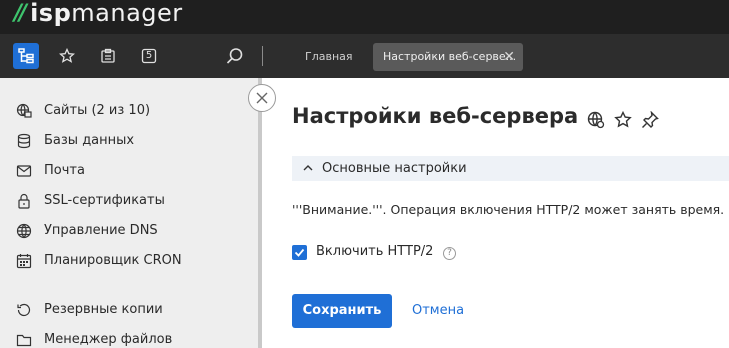  What do you see at coordinates (127, 13) in the screenshot?
I see `logo-manager: manager` at bounding box center [127, 13].